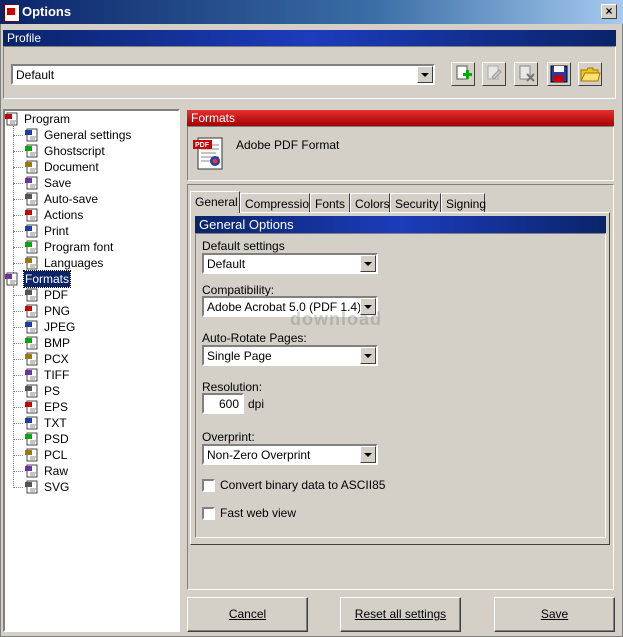 This screenshot has width=623, height=637. I want to click on tree-item-label: PSD, so click(56, 439).